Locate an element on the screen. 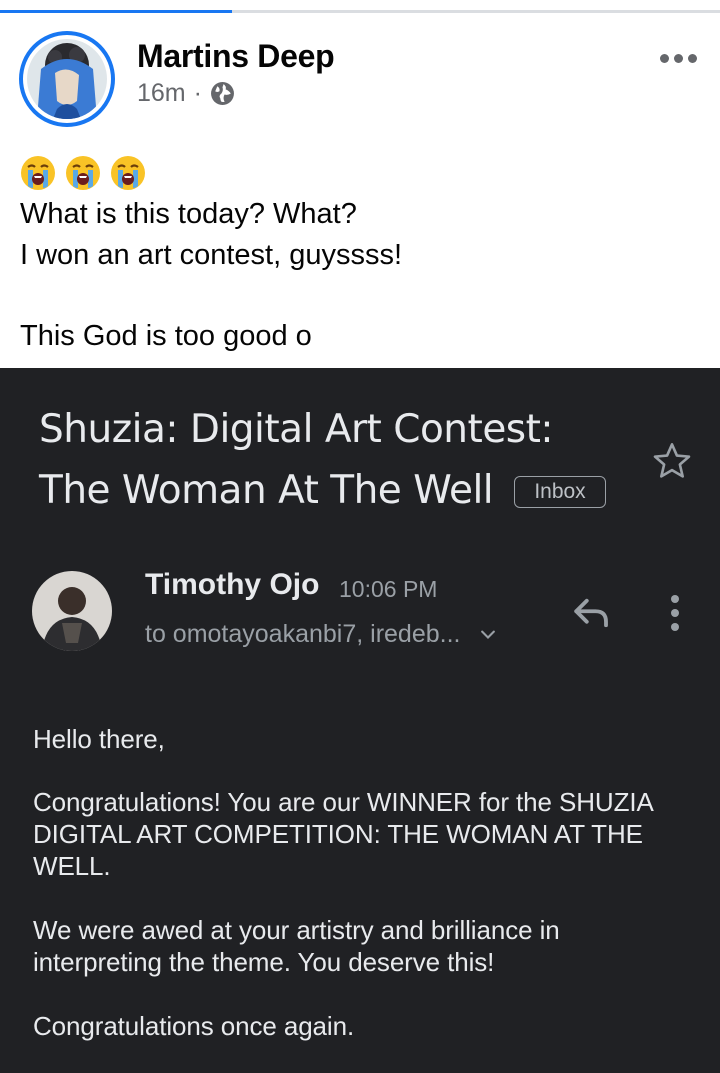  post-text-line: I won an art contest, guyssss! is located at coordinates (211, 255).